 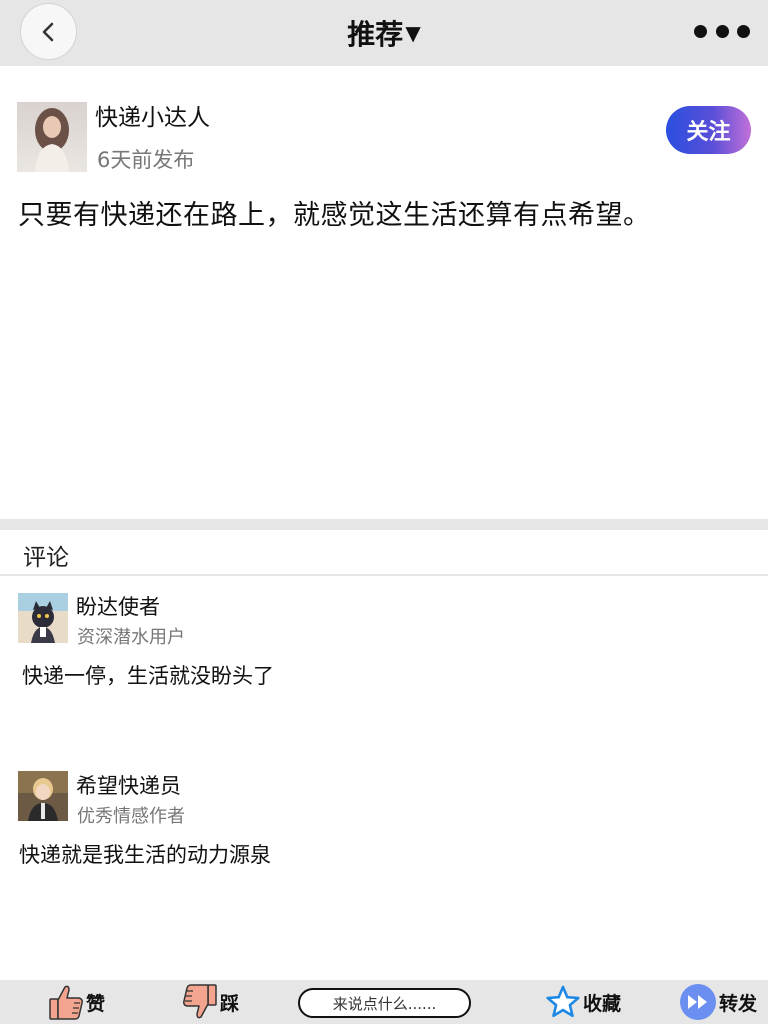 I want to click on comments-heading: 评论, so click(x=46, y=558).